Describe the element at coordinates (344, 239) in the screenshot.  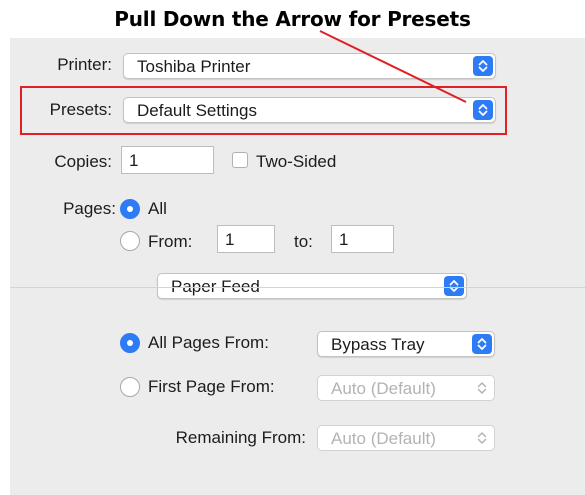
I see `pages-to-value: 1` at that location.